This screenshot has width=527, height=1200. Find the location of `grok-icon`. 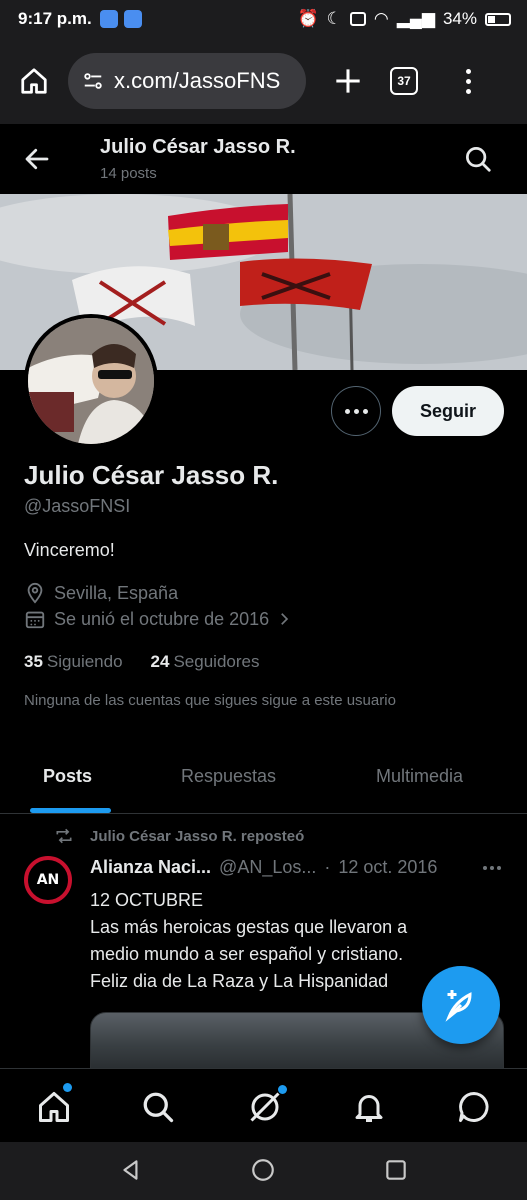

grok-icon is located at coordinates (265, 1107).